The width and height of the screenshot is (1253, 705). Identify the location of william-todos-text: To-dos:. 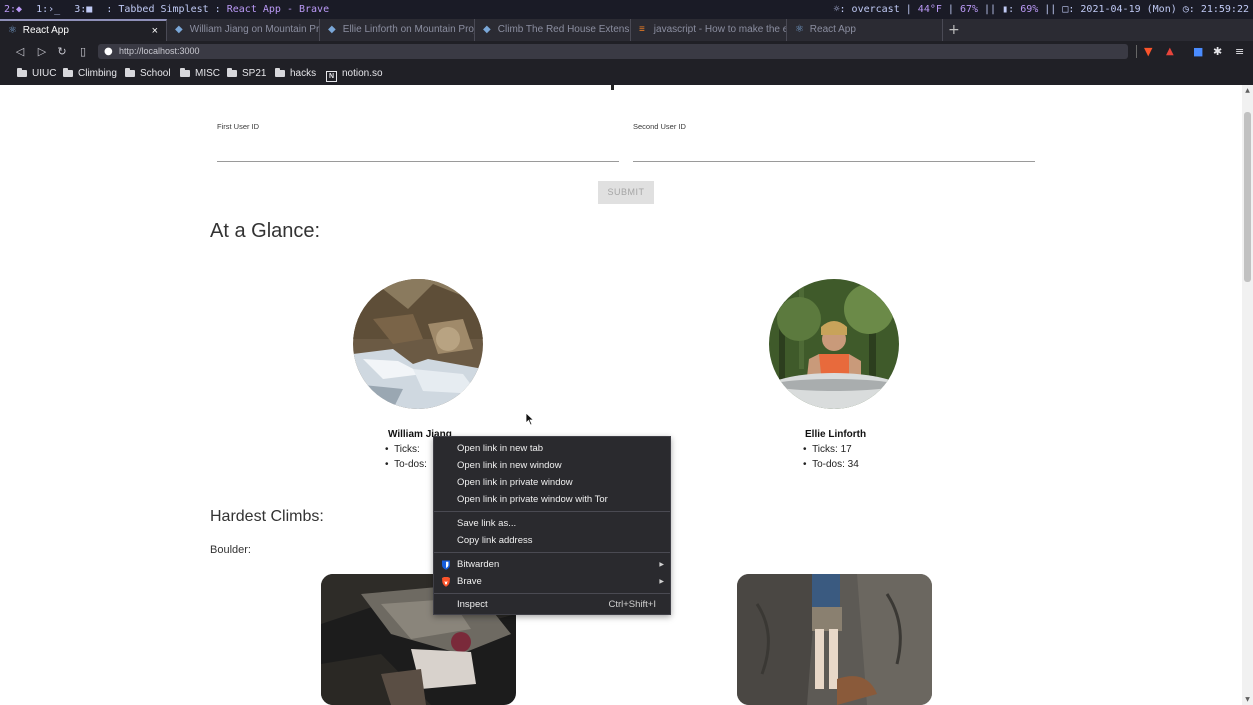
(410, 464).